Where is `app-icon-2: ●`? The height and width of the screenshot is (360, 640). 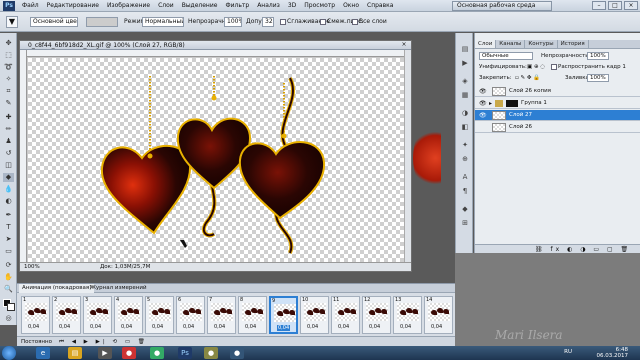
app-icon-2: ● is located at coordinates (157, 353).